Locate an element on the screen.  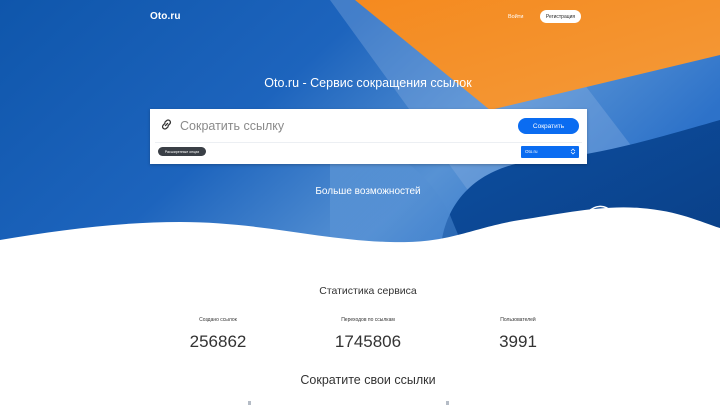
more-features-link: Больше возможностей is located at coordinates (360, 191).